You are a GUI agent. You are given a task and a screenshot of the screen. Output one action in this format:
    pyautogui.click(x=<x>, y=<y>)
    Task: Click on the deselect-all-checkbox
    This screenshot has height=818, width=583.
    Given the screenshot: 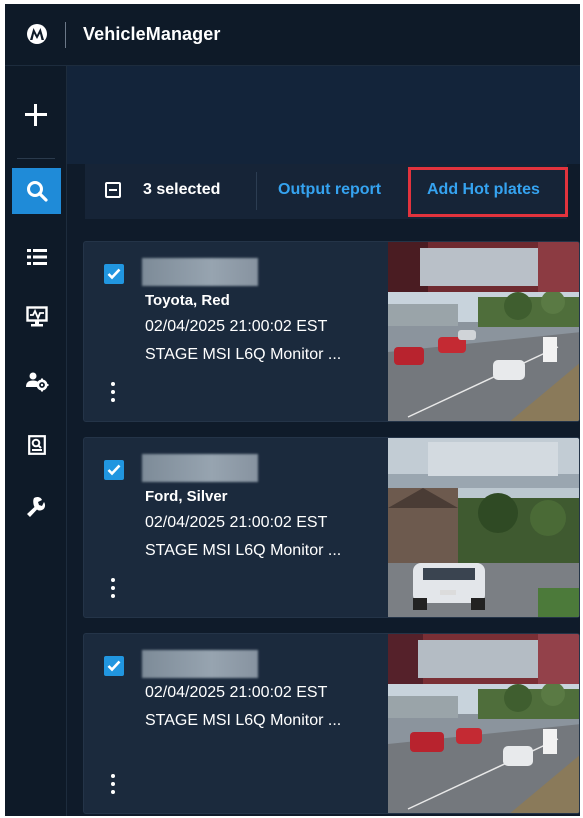 What is the action you would take?
    pyautogui.click(x=113, y=190)
    